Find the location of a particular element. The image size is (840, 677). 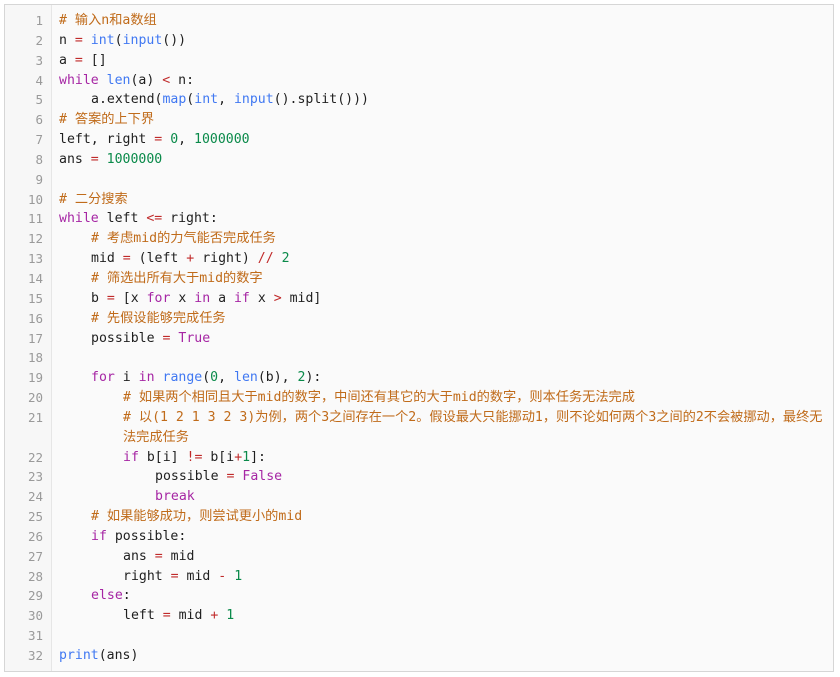

comment-token: # 筛选出所有大于mid的数字 is located at coordinates (177, 278).